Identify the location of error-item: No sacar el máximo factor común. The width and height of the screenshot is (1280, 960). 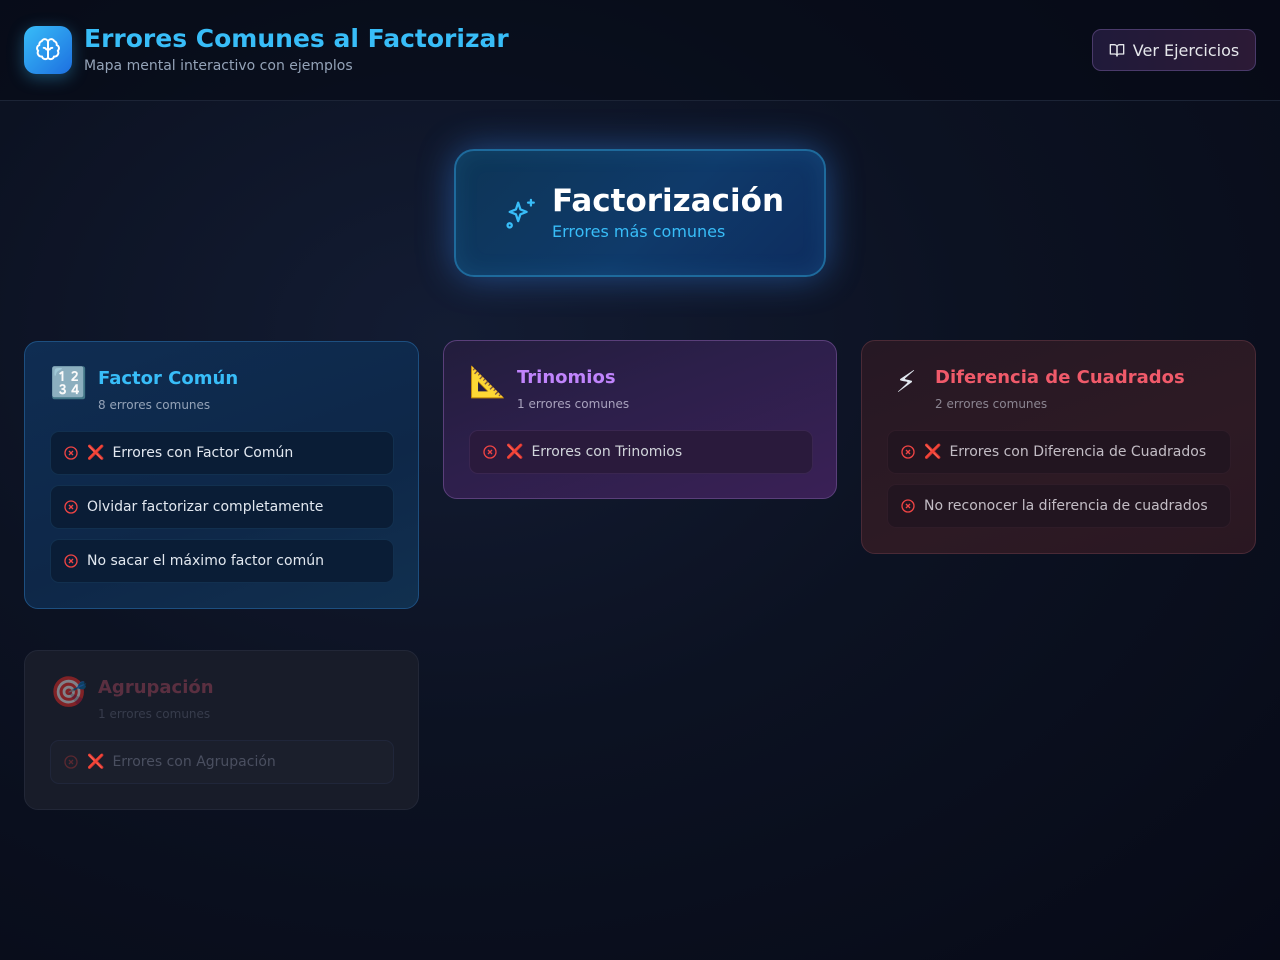
(222, 561).